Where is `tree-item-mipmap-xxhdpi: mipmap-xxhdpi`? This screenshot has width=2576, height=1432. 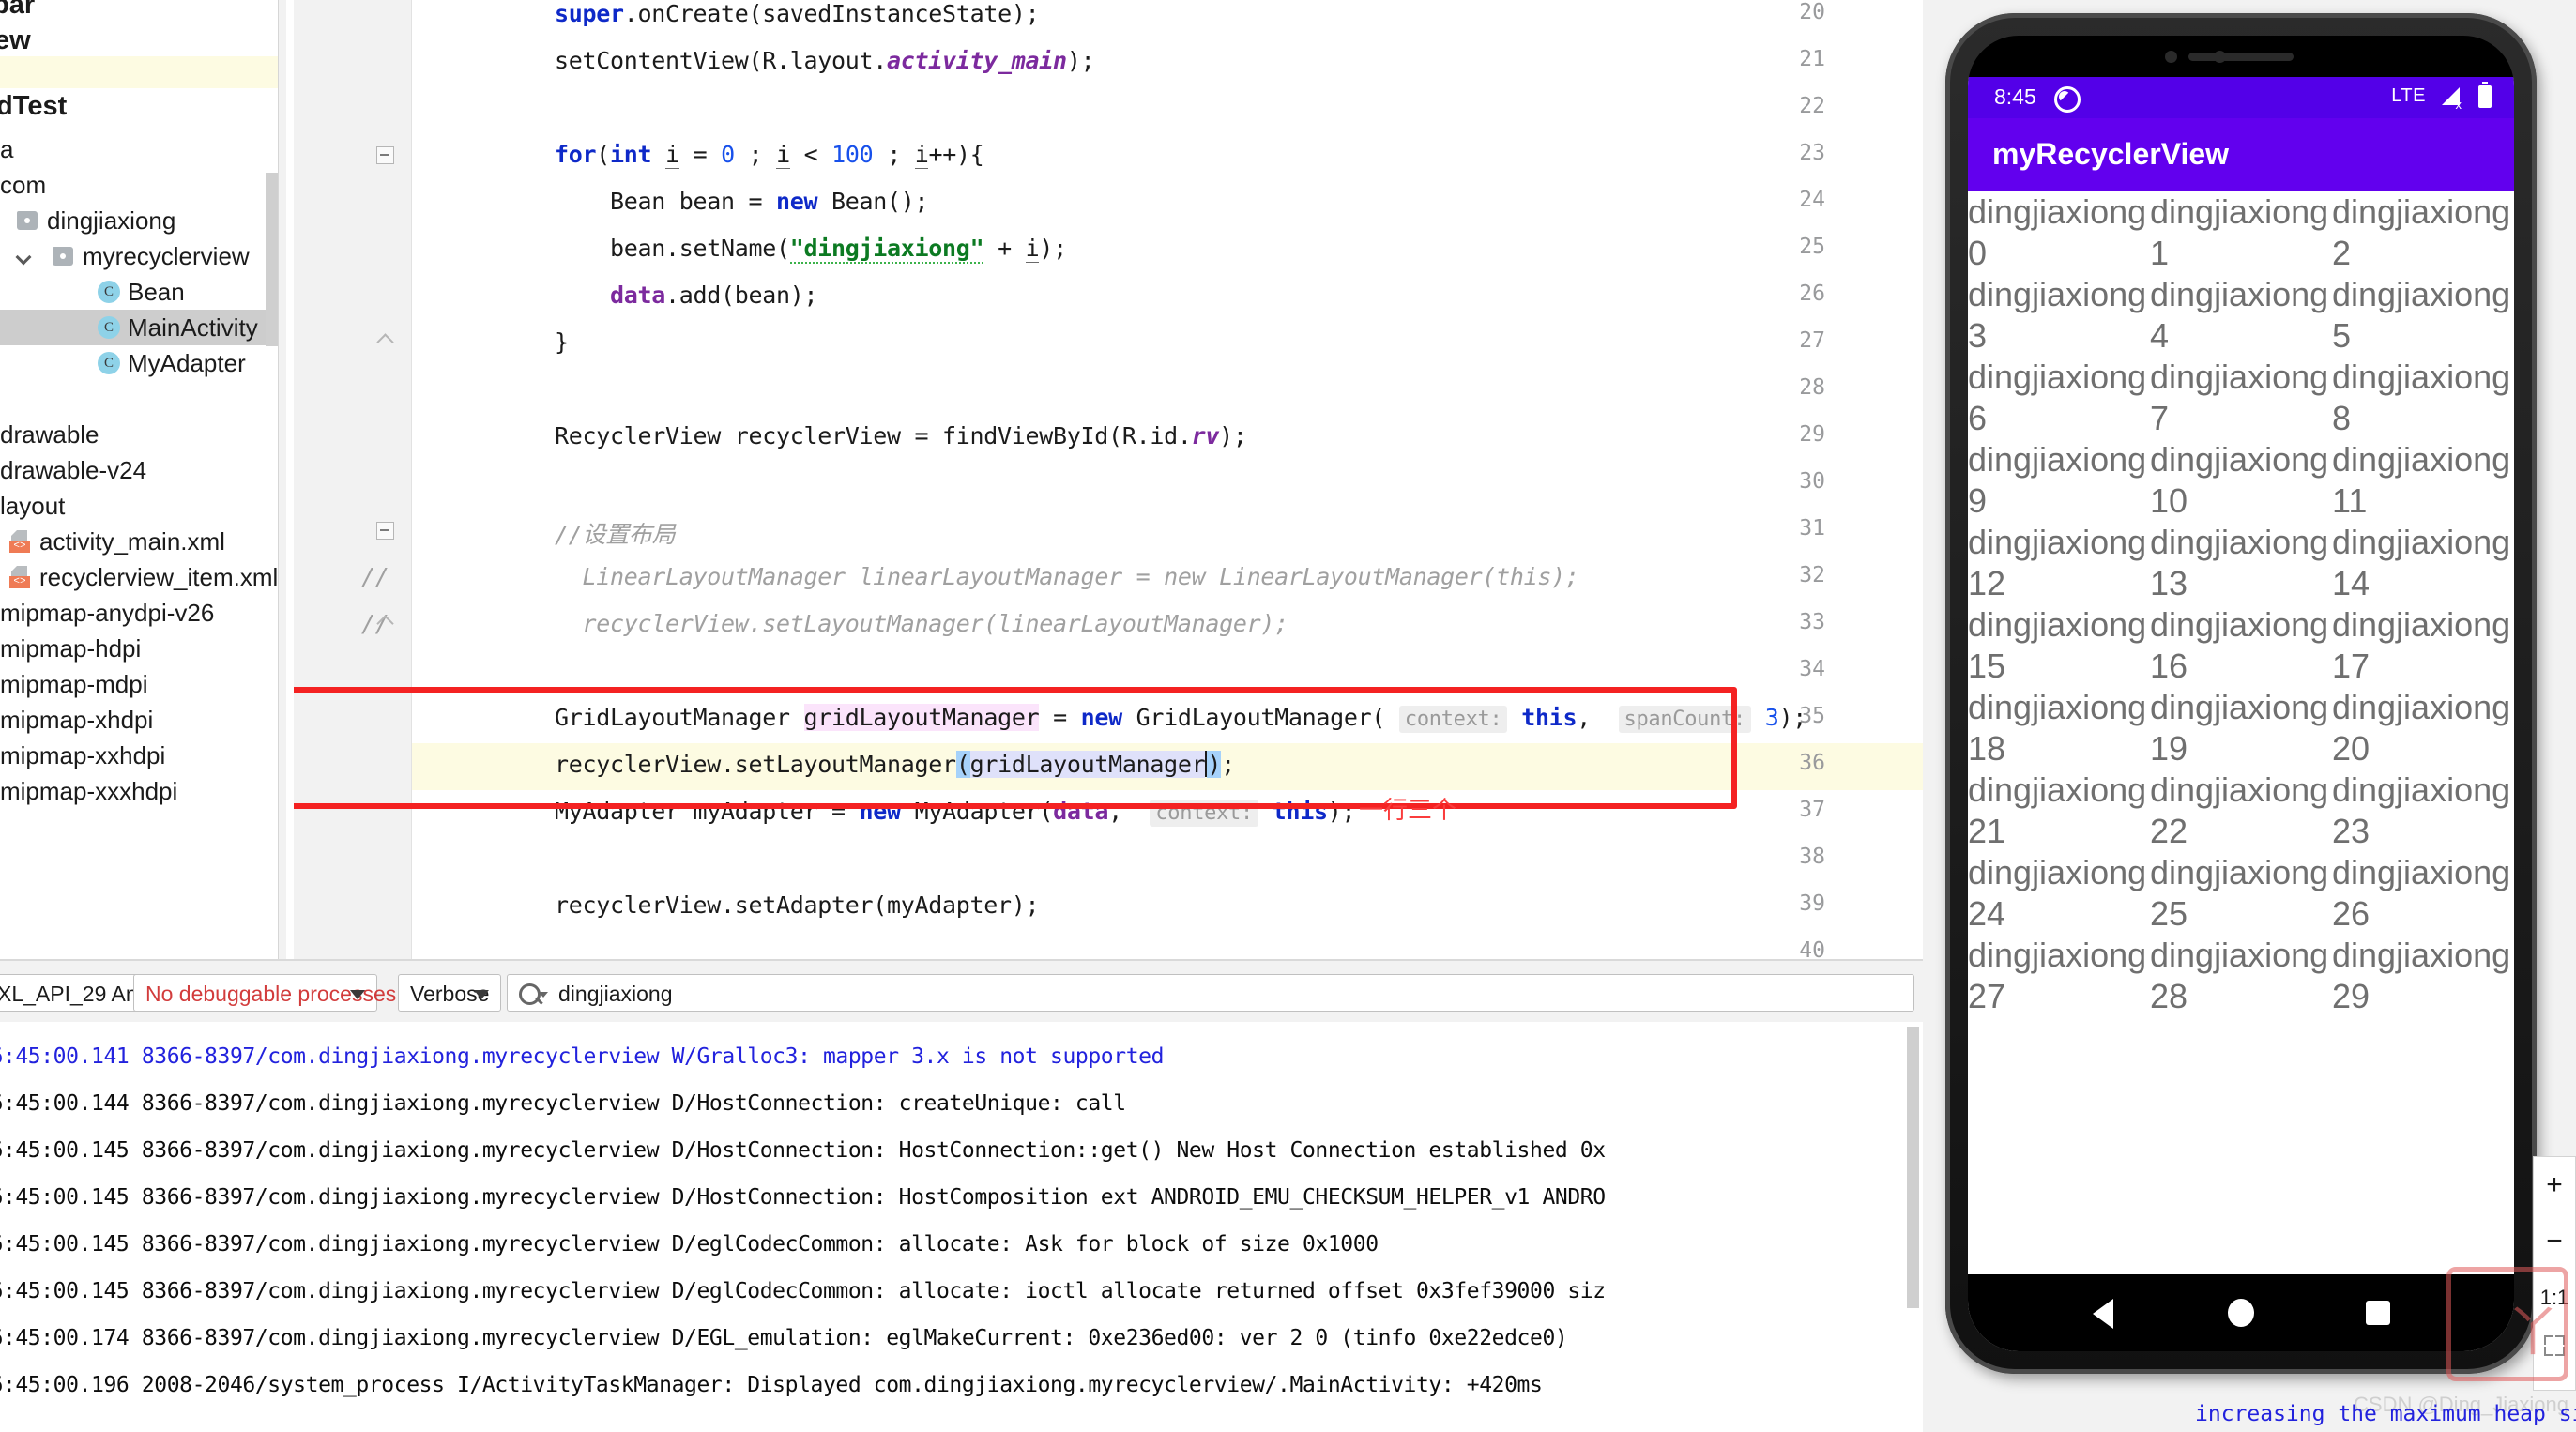 tree-item-mipmap-xxhdpi: mipmap-xxhdpi is located at coordinates (143, 755).